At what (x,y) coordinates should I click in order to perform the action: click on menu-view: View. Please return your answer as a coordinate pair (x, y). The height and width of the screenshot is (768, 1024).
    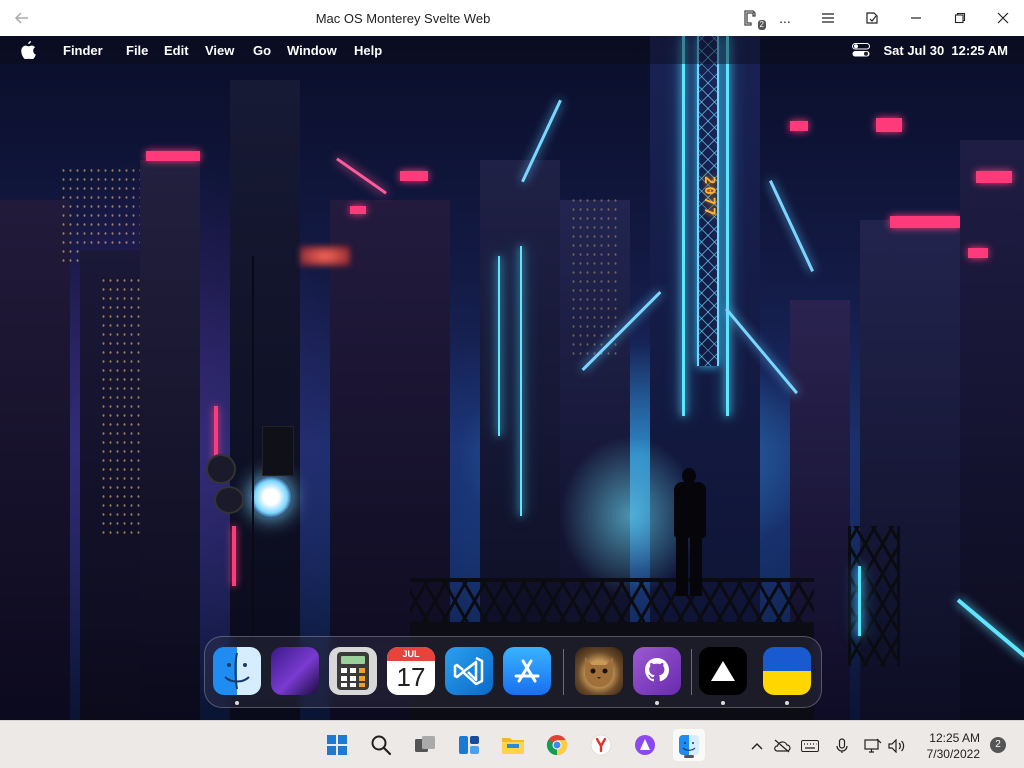
    Looking at the image, I should click on (219, 50).